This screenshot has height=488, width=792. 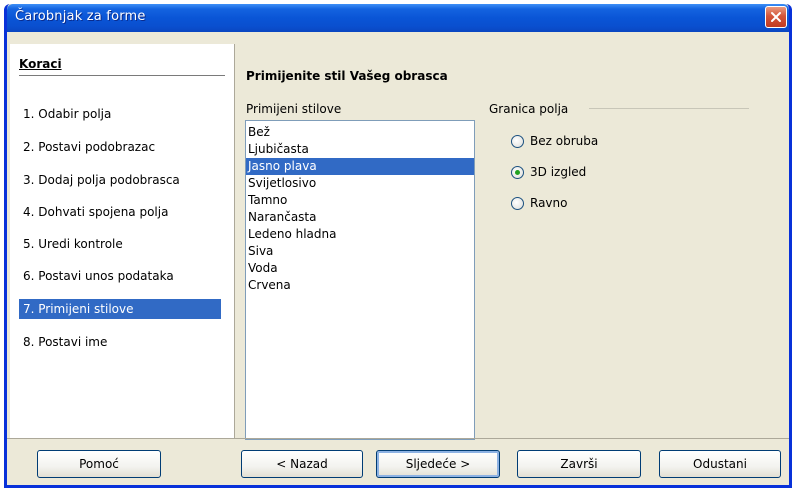 What do you see at coordinates (120, 114) in the screenshot?
I see `step-item-1: 1. Odabir polja` at bounding box center [120, 114].